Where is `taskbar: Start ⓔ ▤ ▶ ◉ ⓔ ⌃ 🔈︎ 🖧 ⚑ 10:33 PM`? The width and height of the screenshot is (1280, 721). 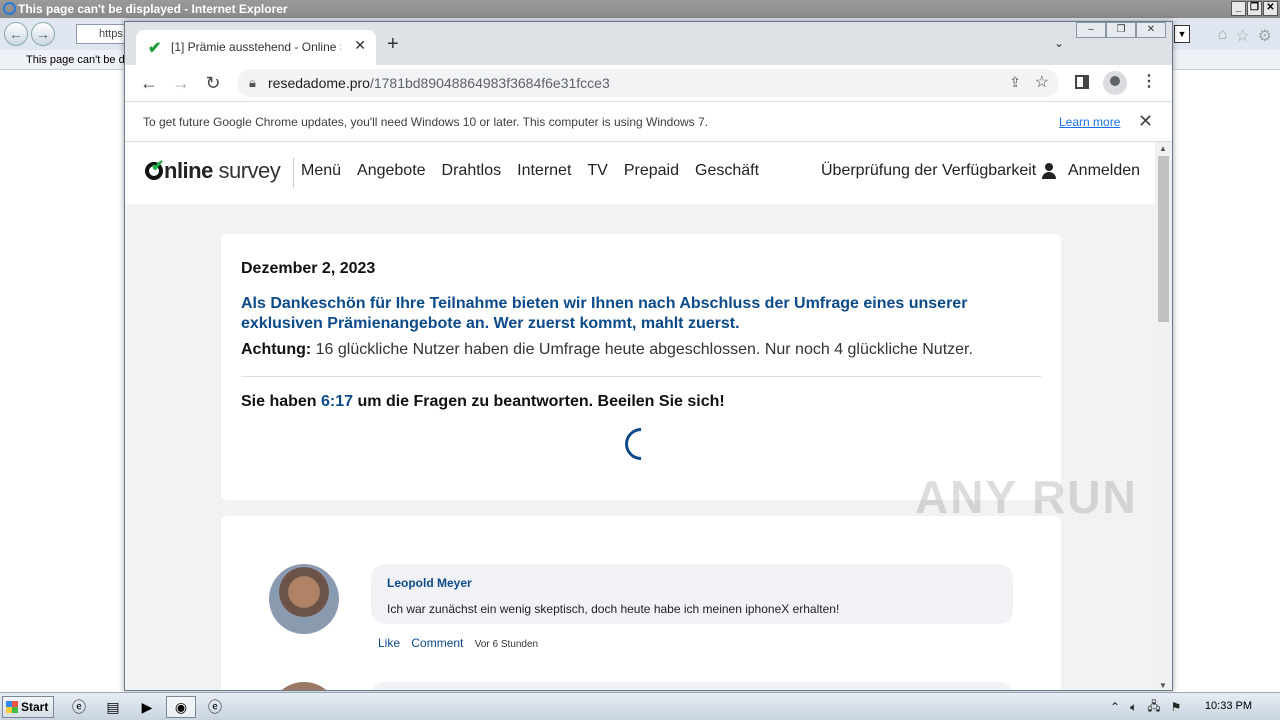 taskbar: Start ⓔ ▤ ▶ ◉ ⓔ ⌃ 🔈︎ 🖧 ⚑ 10:33 PM is located at coordinates (640, 706).